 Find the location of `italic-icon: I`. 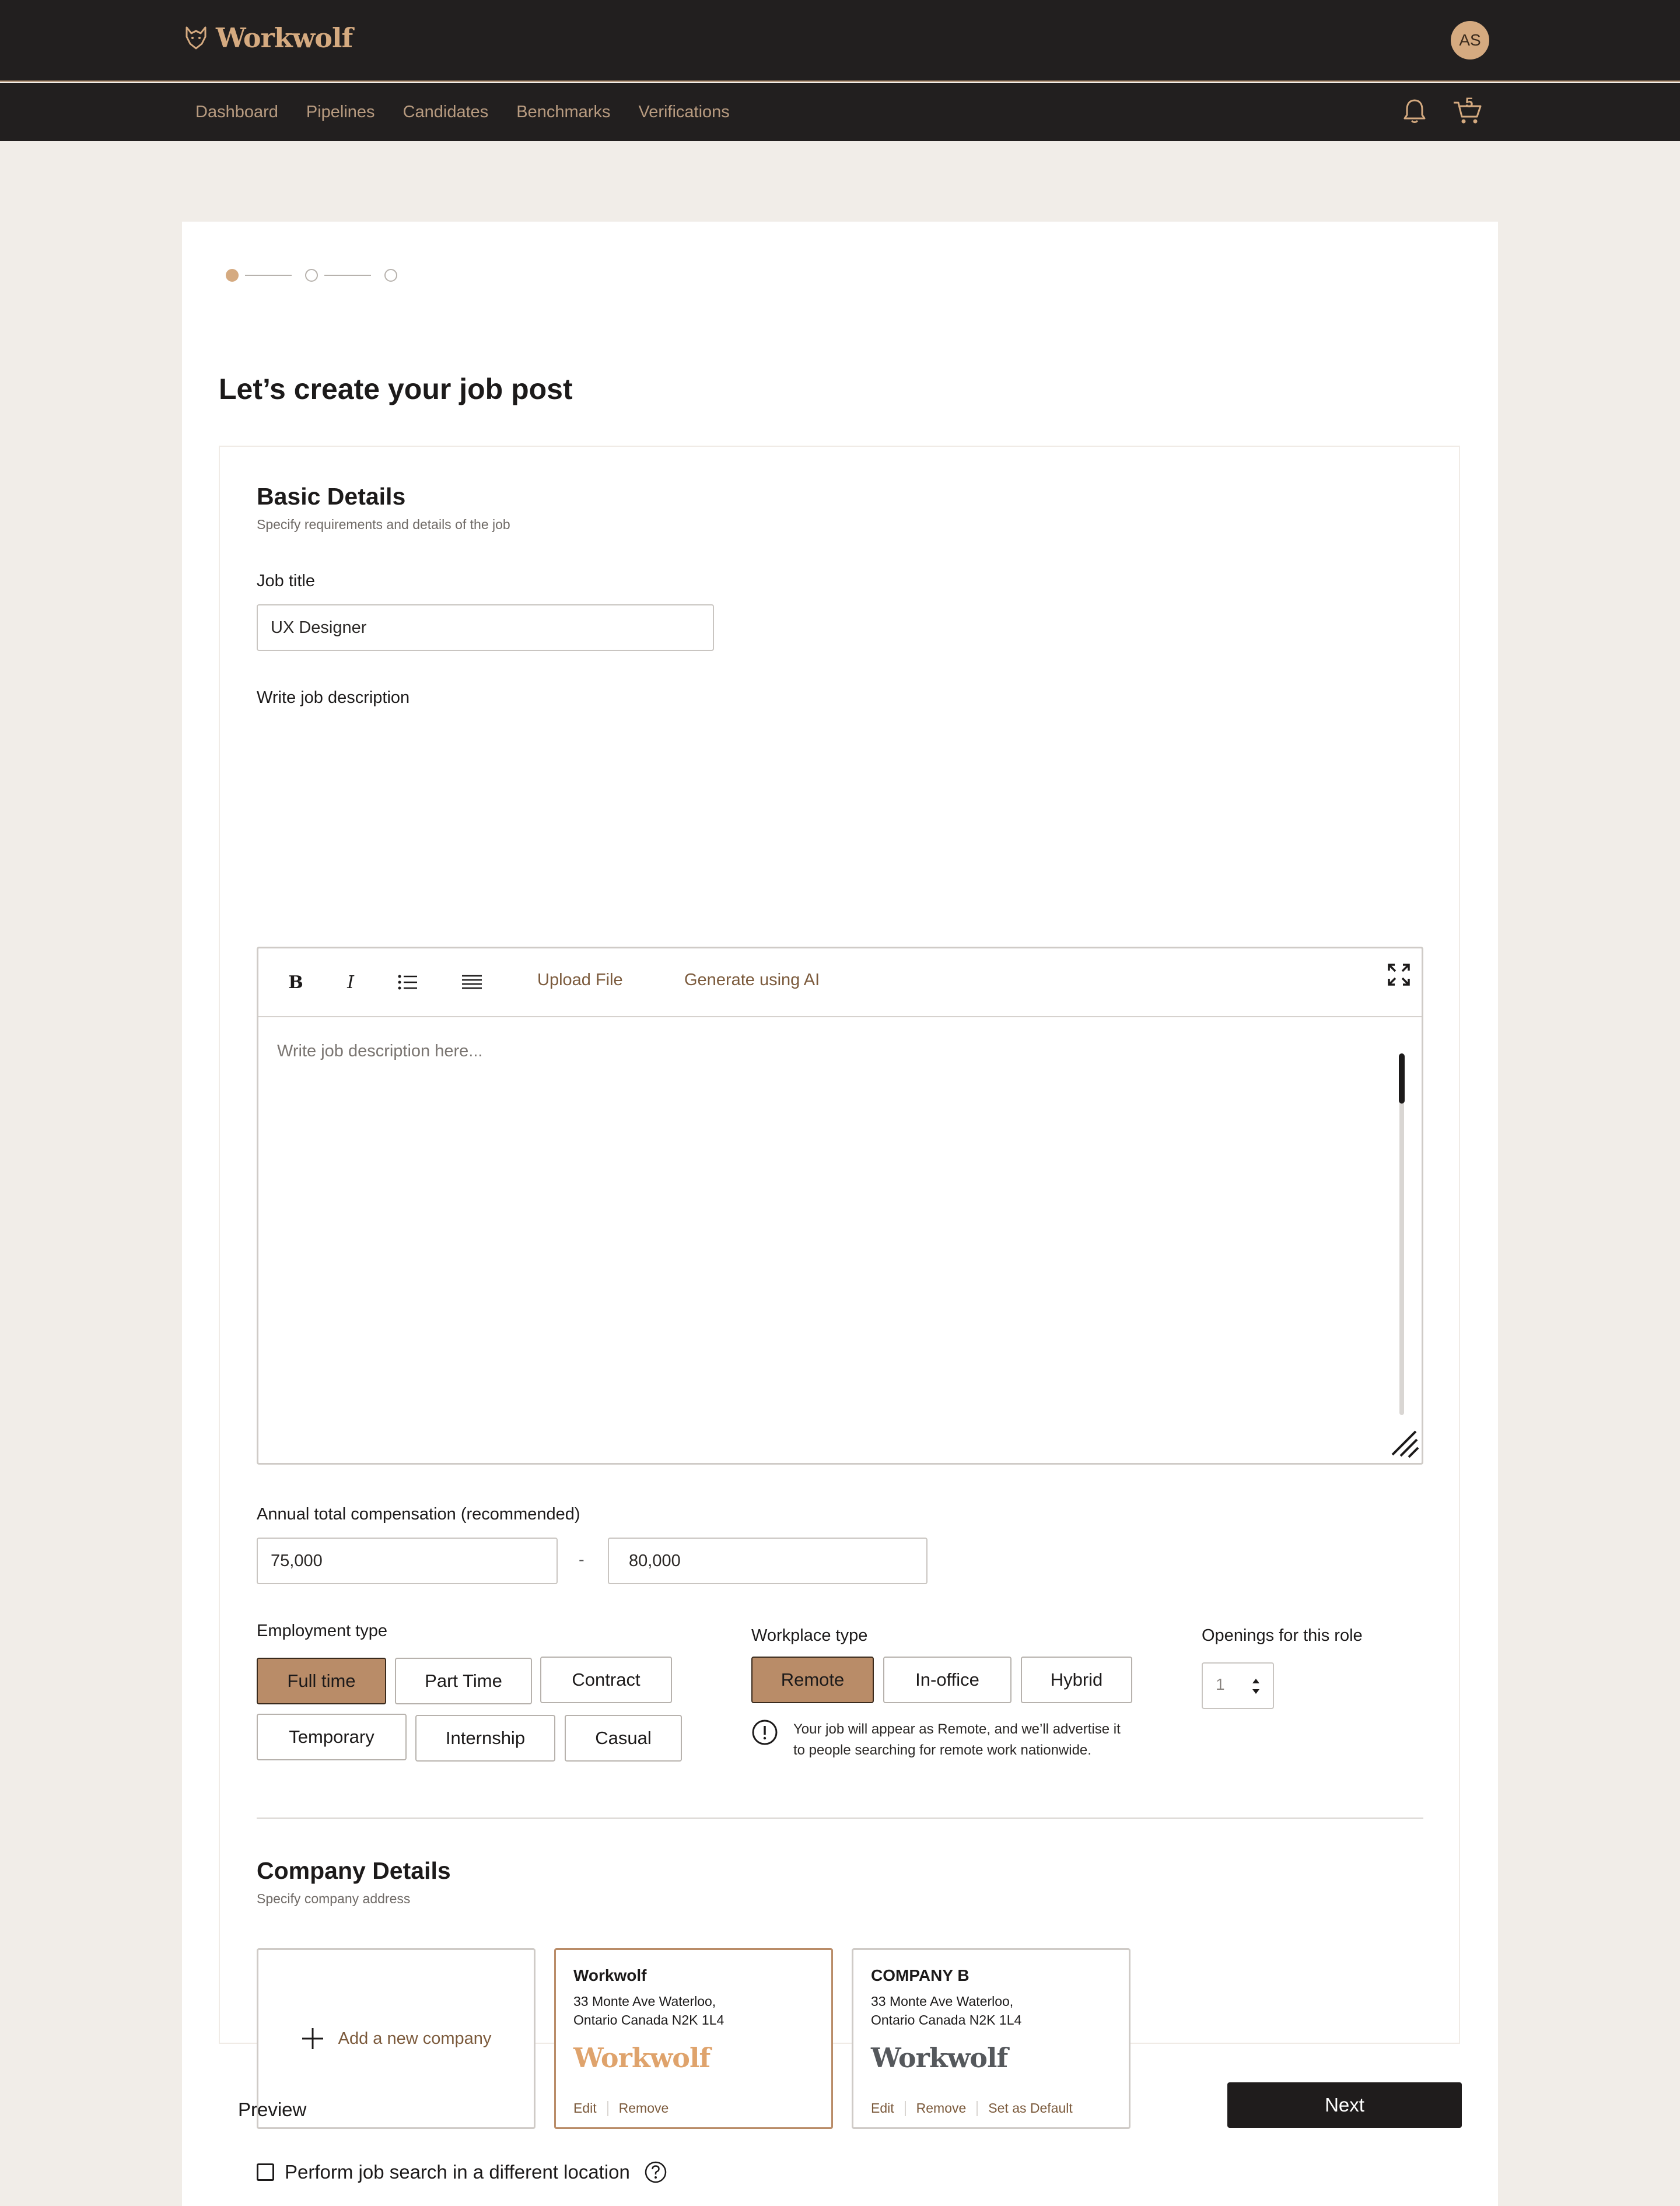

italic-icon: I is located at coordinates (350, 982).